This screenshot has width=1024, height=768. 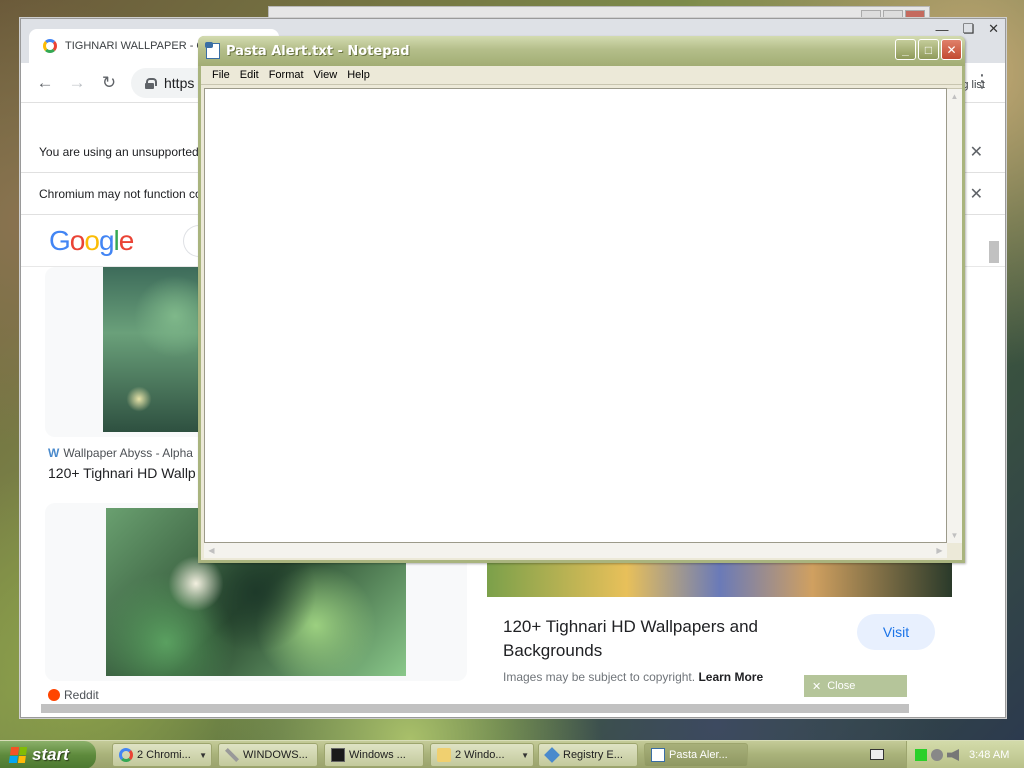 I want to click on notepad-menubar: File Edit Format View Help, so click(x=581, y=75).